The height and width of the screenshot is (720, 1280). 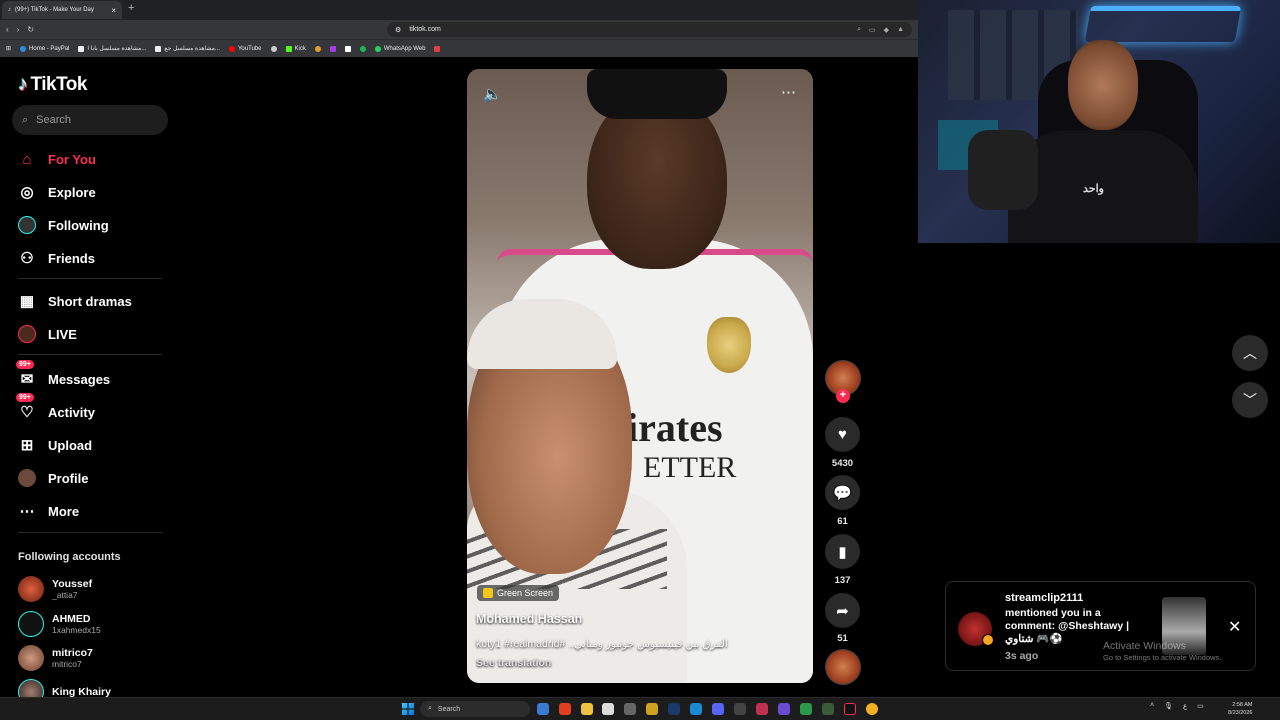 What do you see at coordinates (62, 10) in the screenshot?
I see `browser-tab: ♪ (99+) TikTok - Make Your Day ×` at bounding box center [62, 10].